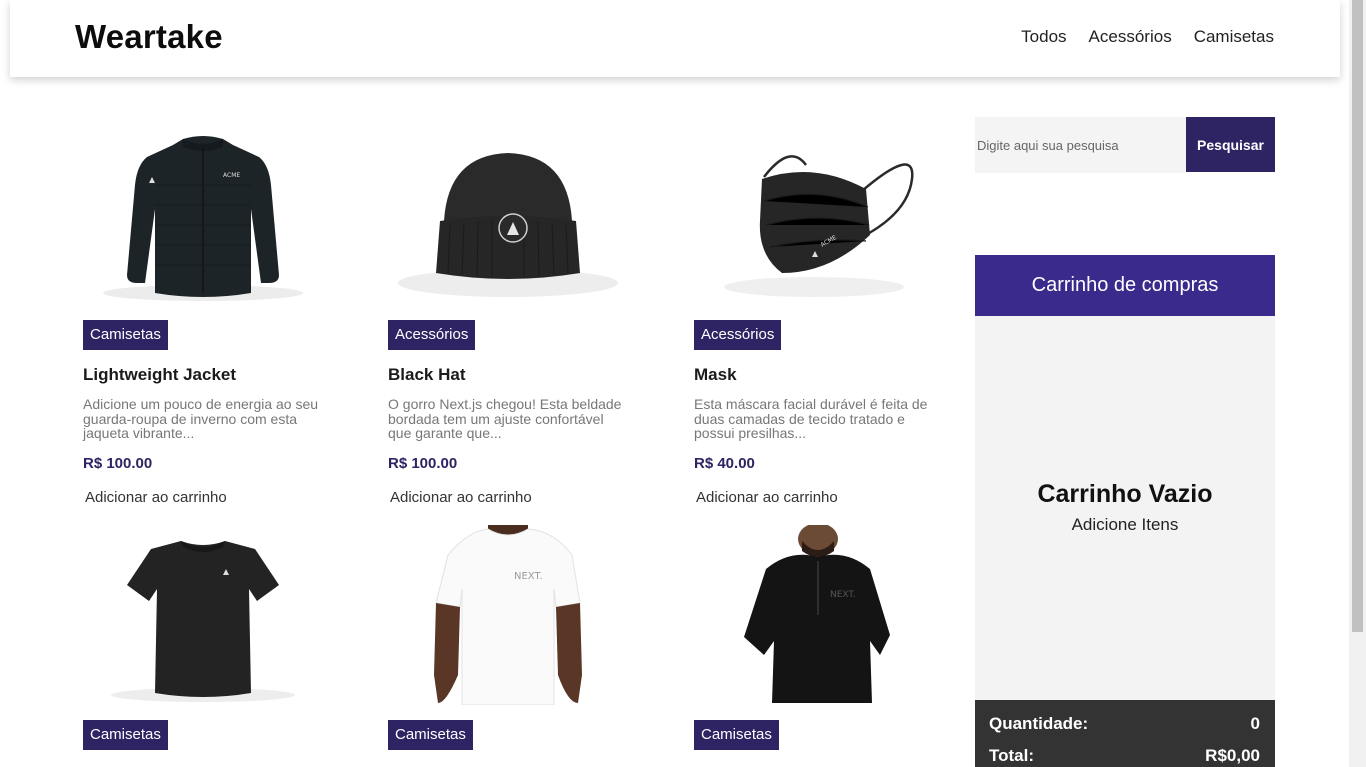 This screenshot has width=1366, height=767. I want to click on cart-quantity-value: 0, so click(1255, 723).